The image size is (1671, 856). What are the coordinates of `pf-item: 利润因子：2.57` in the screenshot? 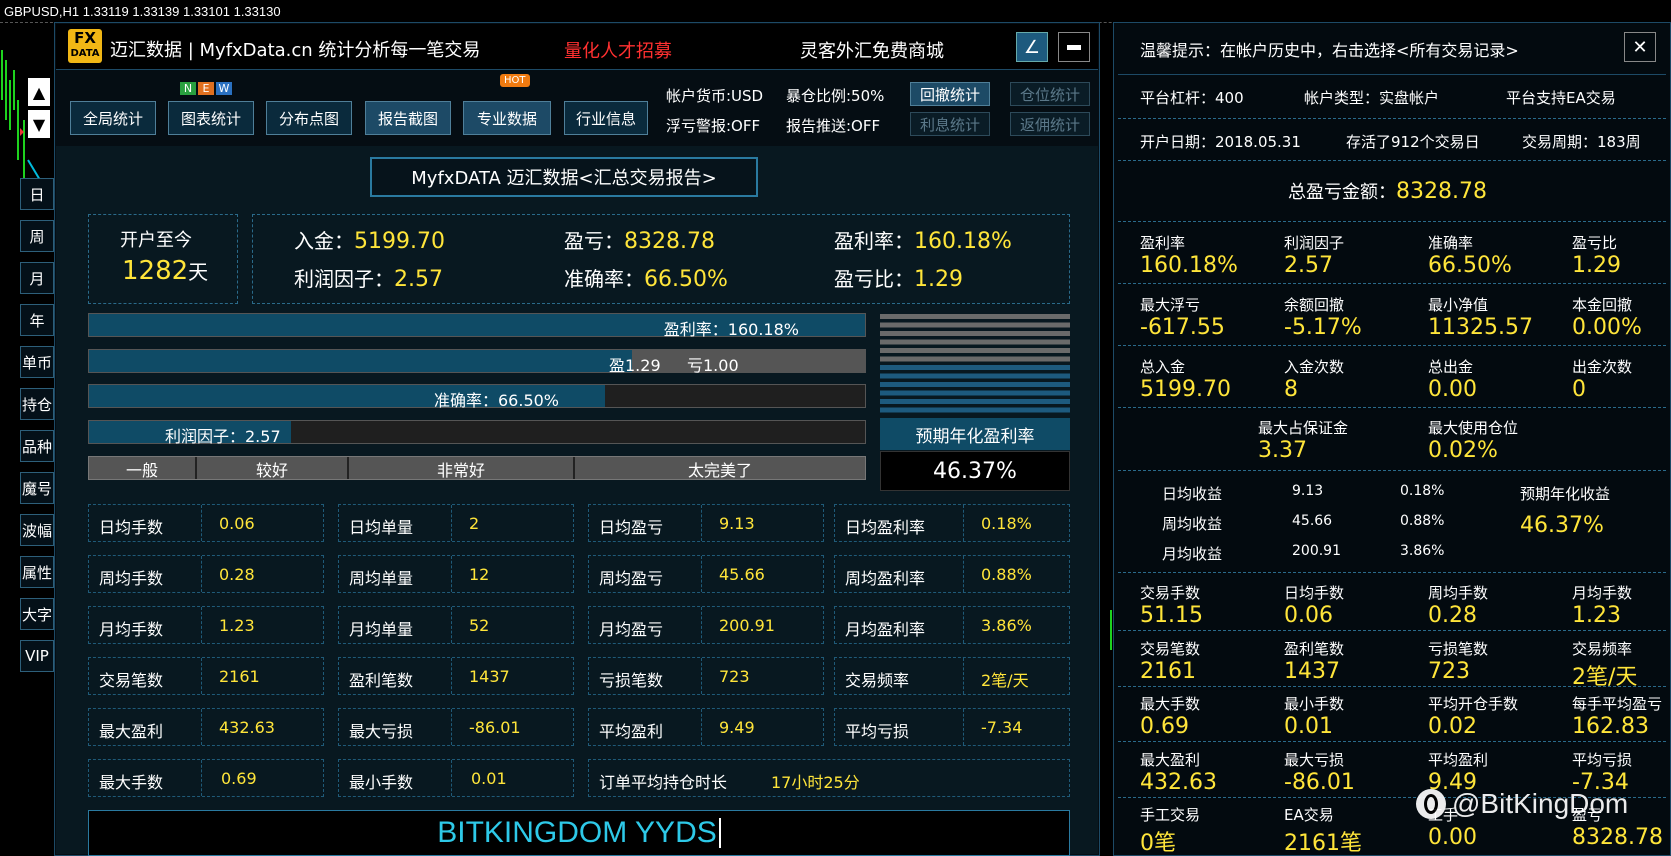 It's located at (368, 279).